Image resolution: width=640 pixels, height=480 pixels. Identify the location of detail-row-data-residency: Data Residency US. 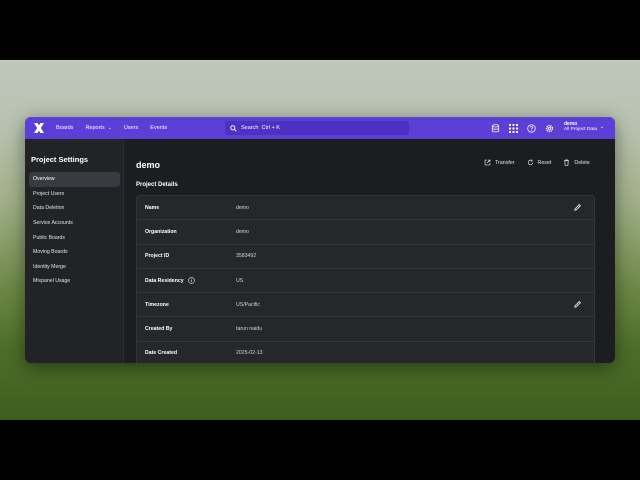
(365, 281).